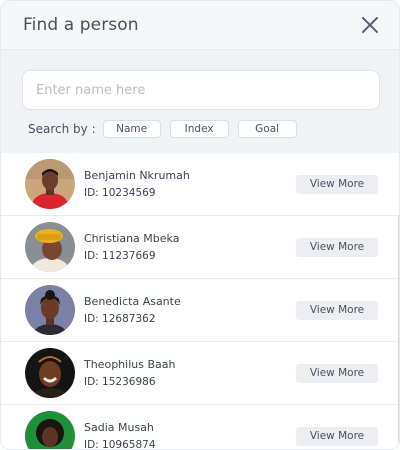 The width and height of the screenshot is (400, 450). What do you see at coordinates (190, 373) in the screenshot?
I see `person-info: Theophilus Baah ID: 15236986` at bounding box center [190, 373].